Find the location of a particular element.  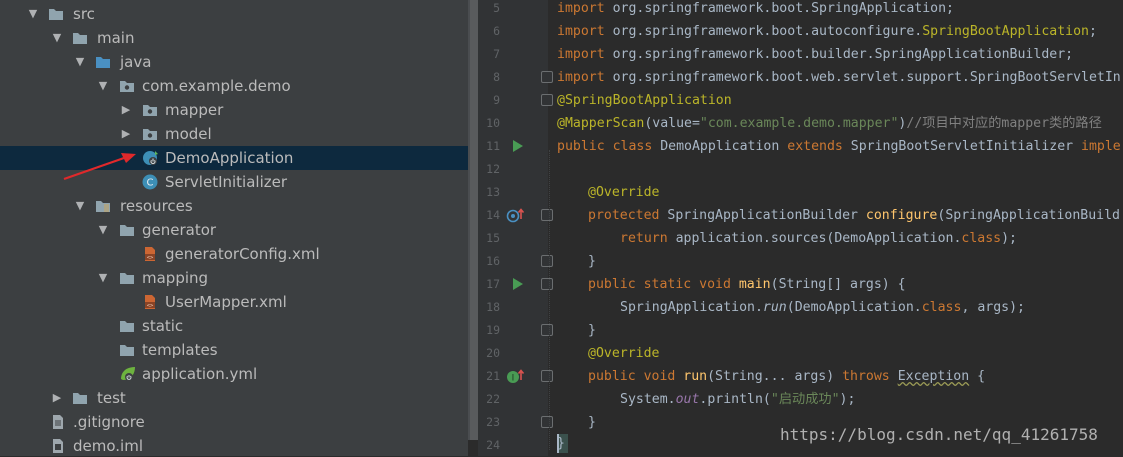

line-number: 20 is located at coordinates (493, 353).